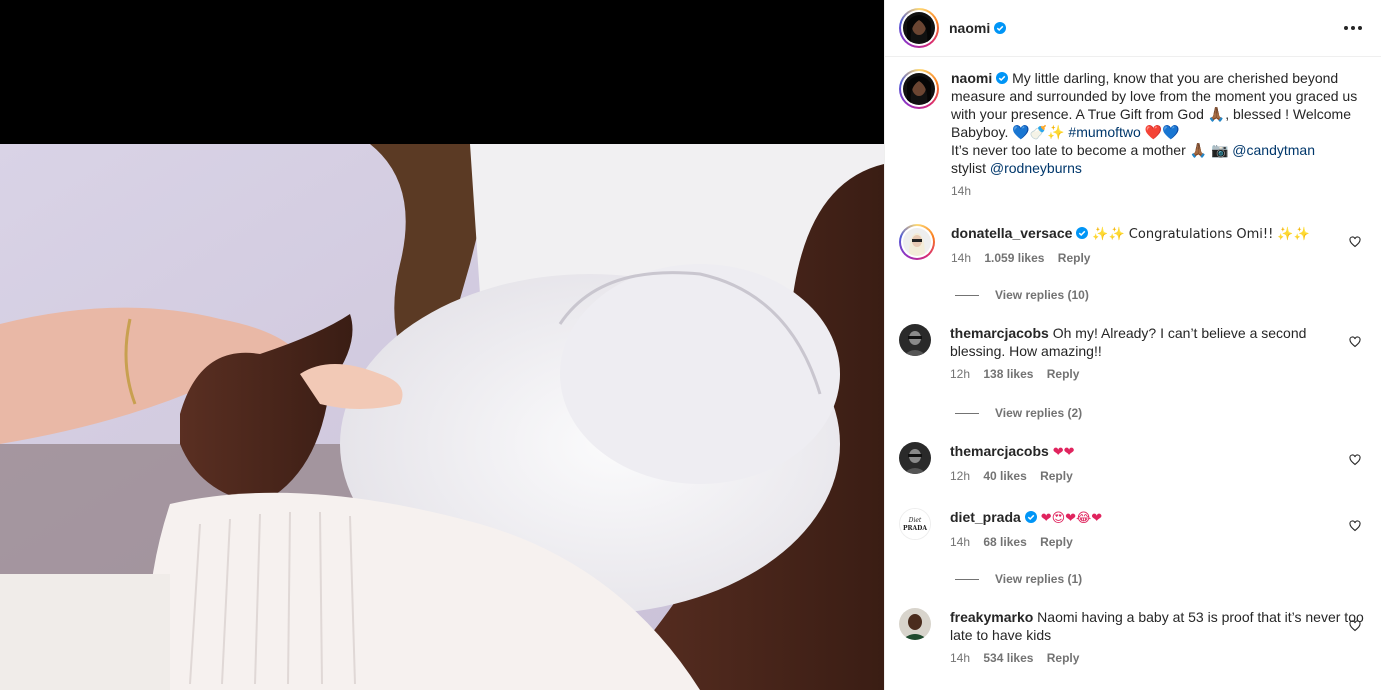  Describe the element at coordinates (1273, 150) in the screenshot. I see `caption-mention-candytman: @candytman` at that location.